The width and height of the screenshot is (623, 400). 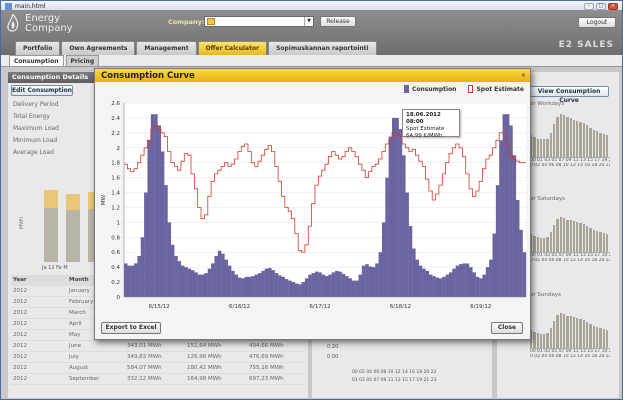 I want to click on legend-swatch, so click(x=406, y=89).